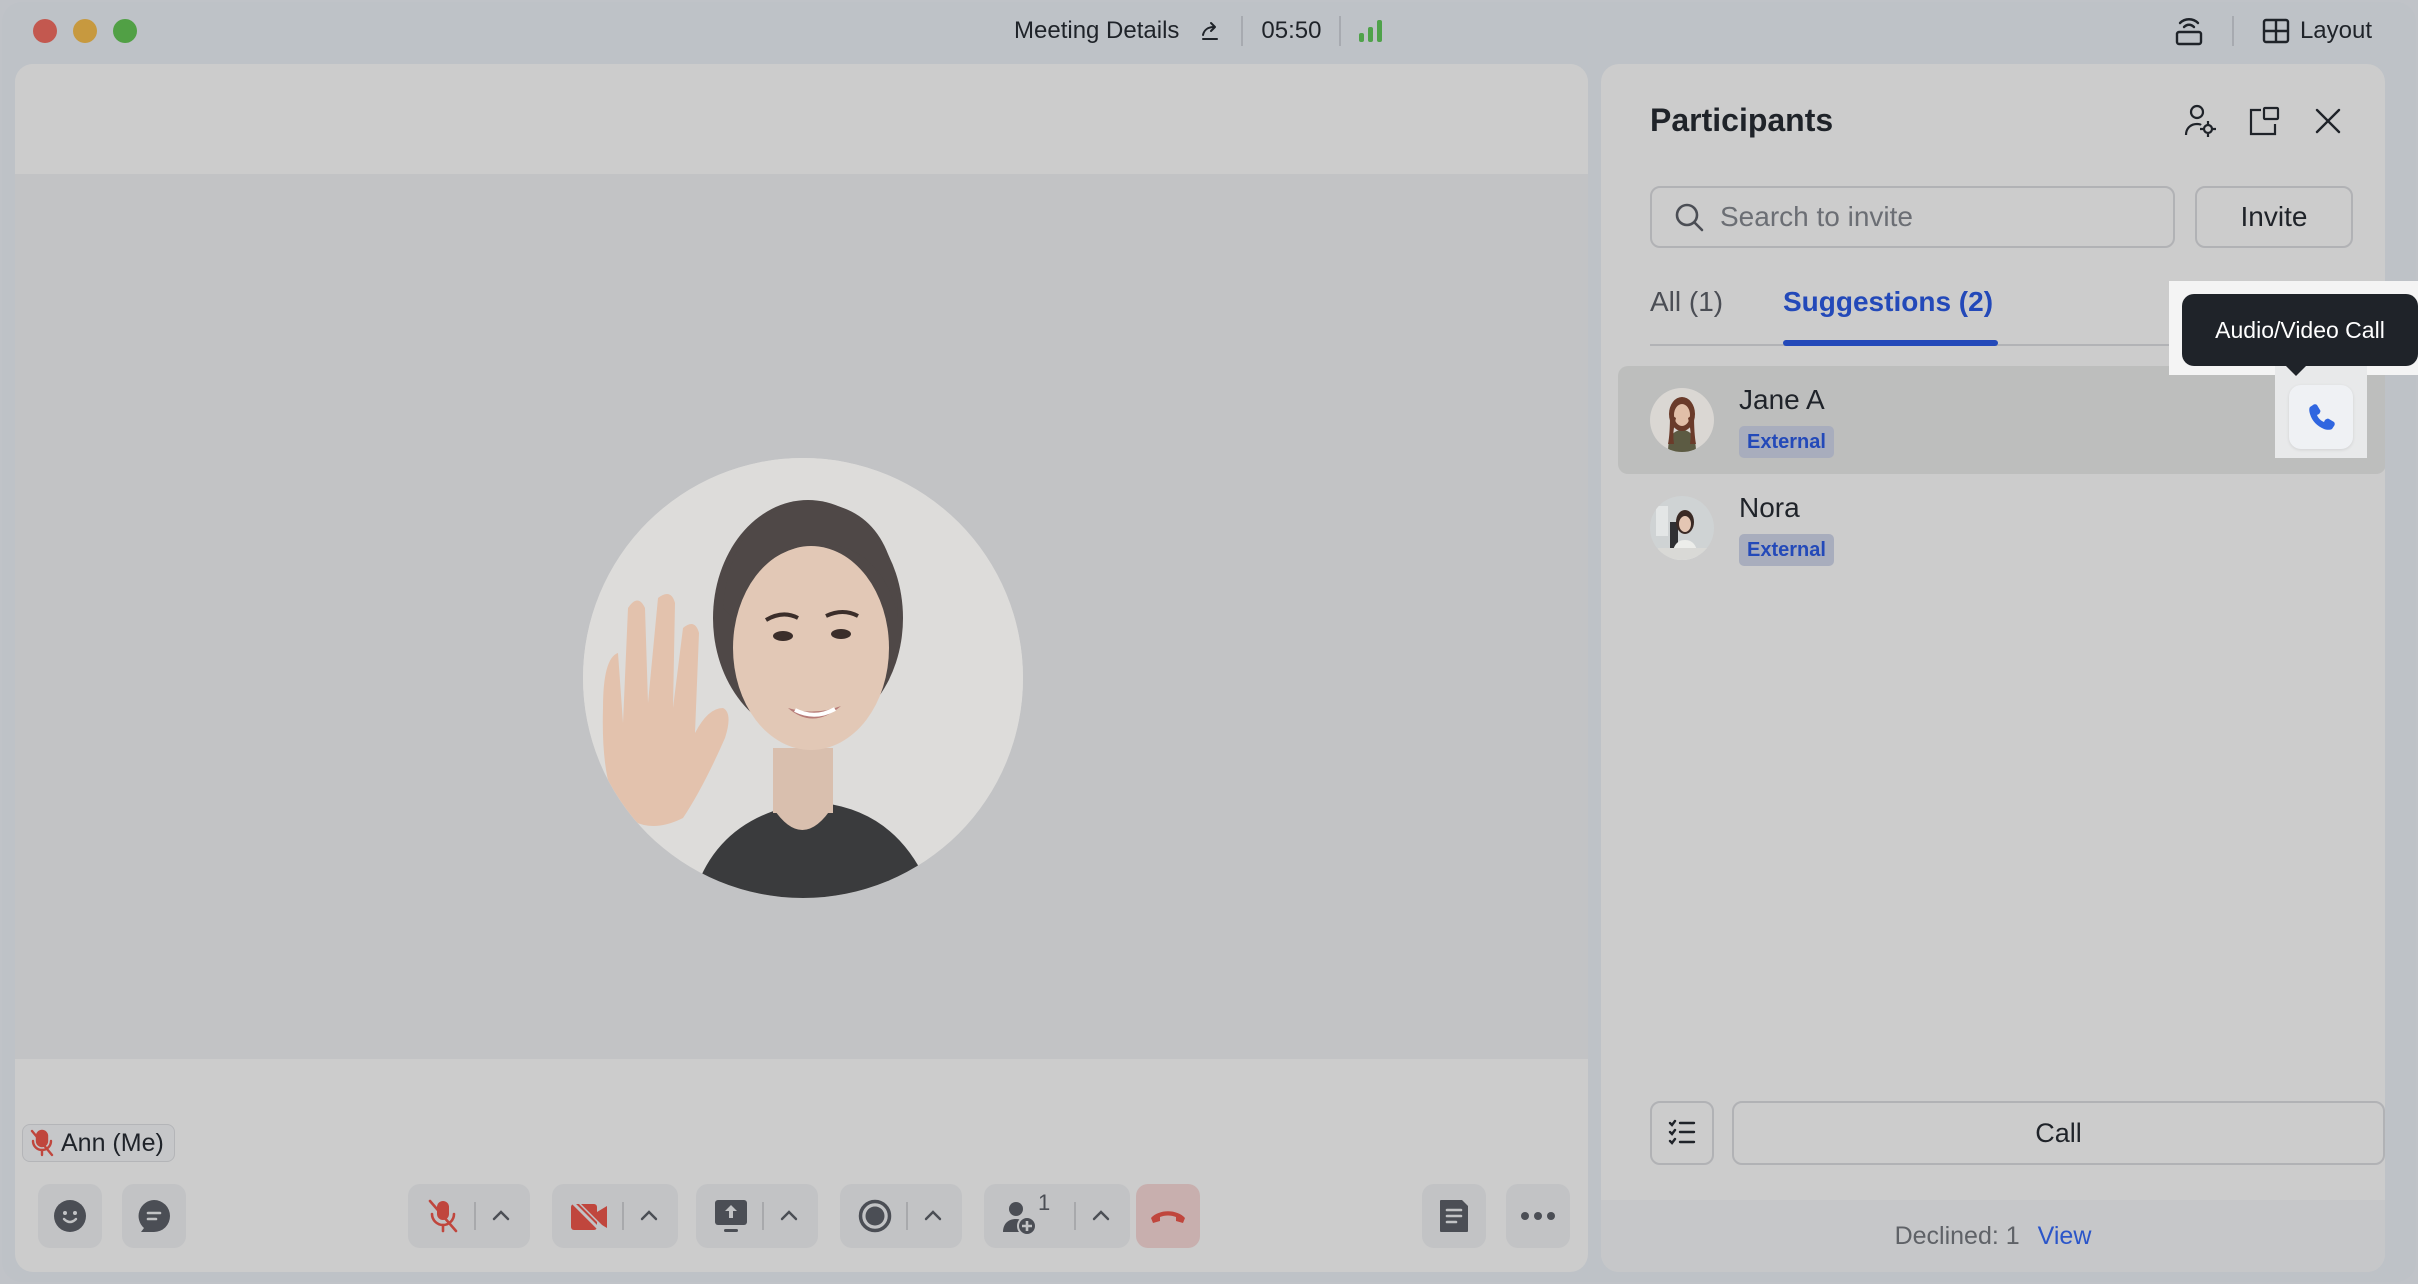  I want to click on chat-bubble-icon, so click(154, 1216).